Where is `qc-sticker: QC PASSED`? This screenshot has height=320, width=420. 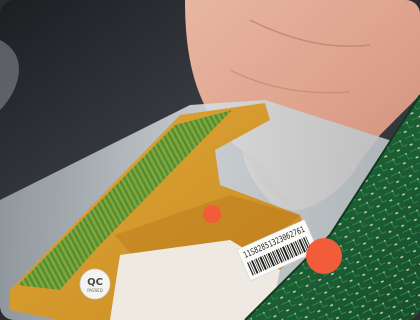 qc-sticker: QC PASSED is located at coordinates (95, 284).